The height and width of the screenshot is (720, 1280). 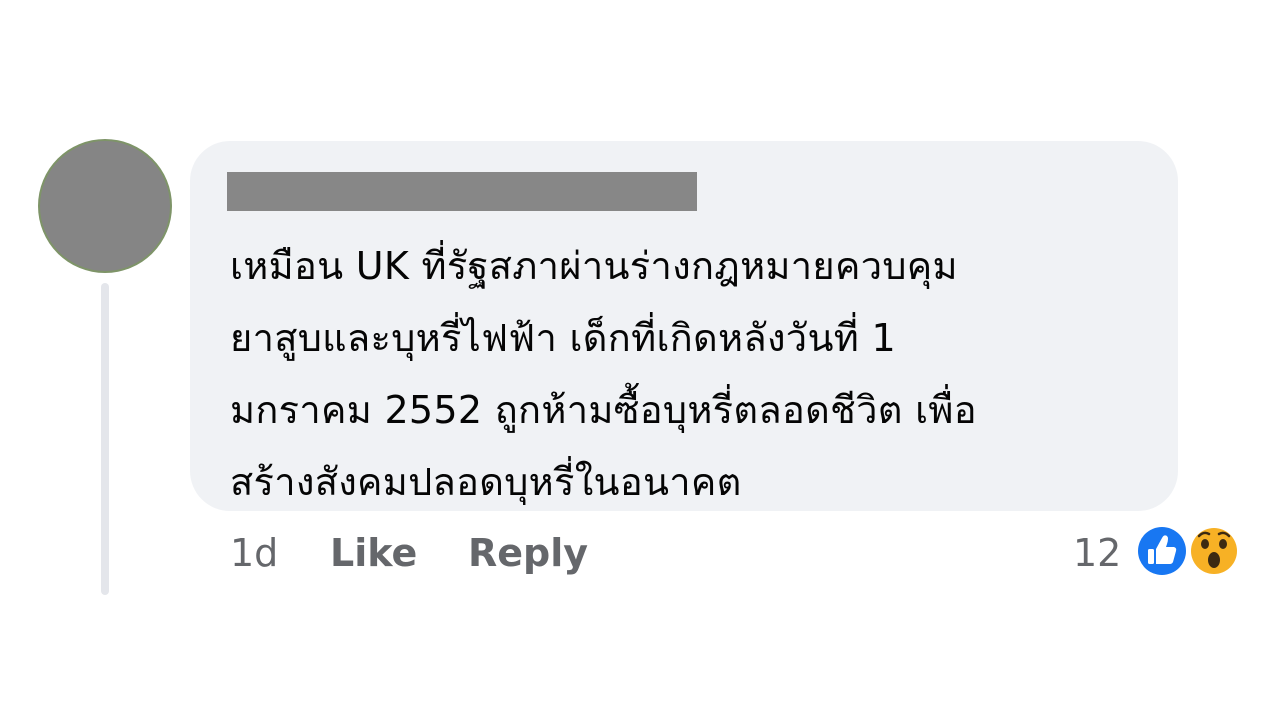 I want to click on reaction-icons, so click(x=1189, y=551).